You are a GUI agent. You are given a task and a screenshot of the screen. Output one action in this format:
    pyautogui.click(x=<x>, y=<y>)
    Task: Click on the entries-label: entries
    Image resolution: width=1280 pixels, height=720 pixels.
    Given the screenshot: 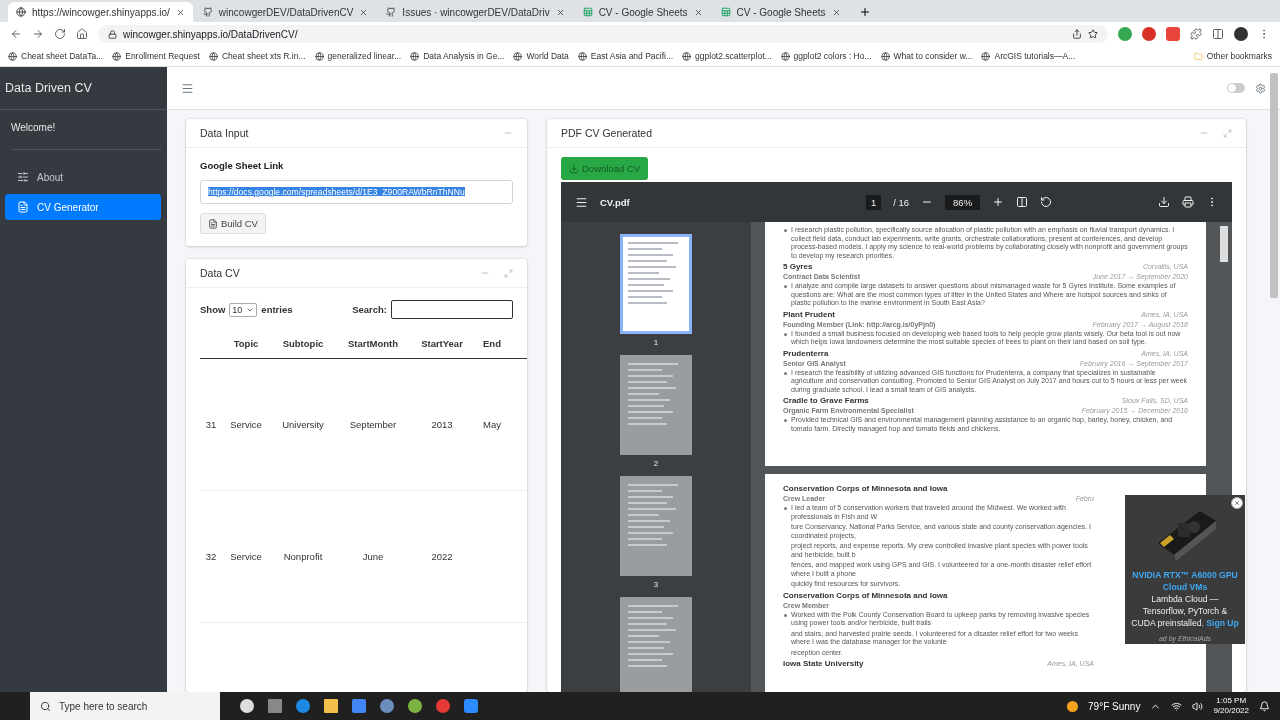 What is the action you would take?
    pyautogui.click(x=277, y=309)
    